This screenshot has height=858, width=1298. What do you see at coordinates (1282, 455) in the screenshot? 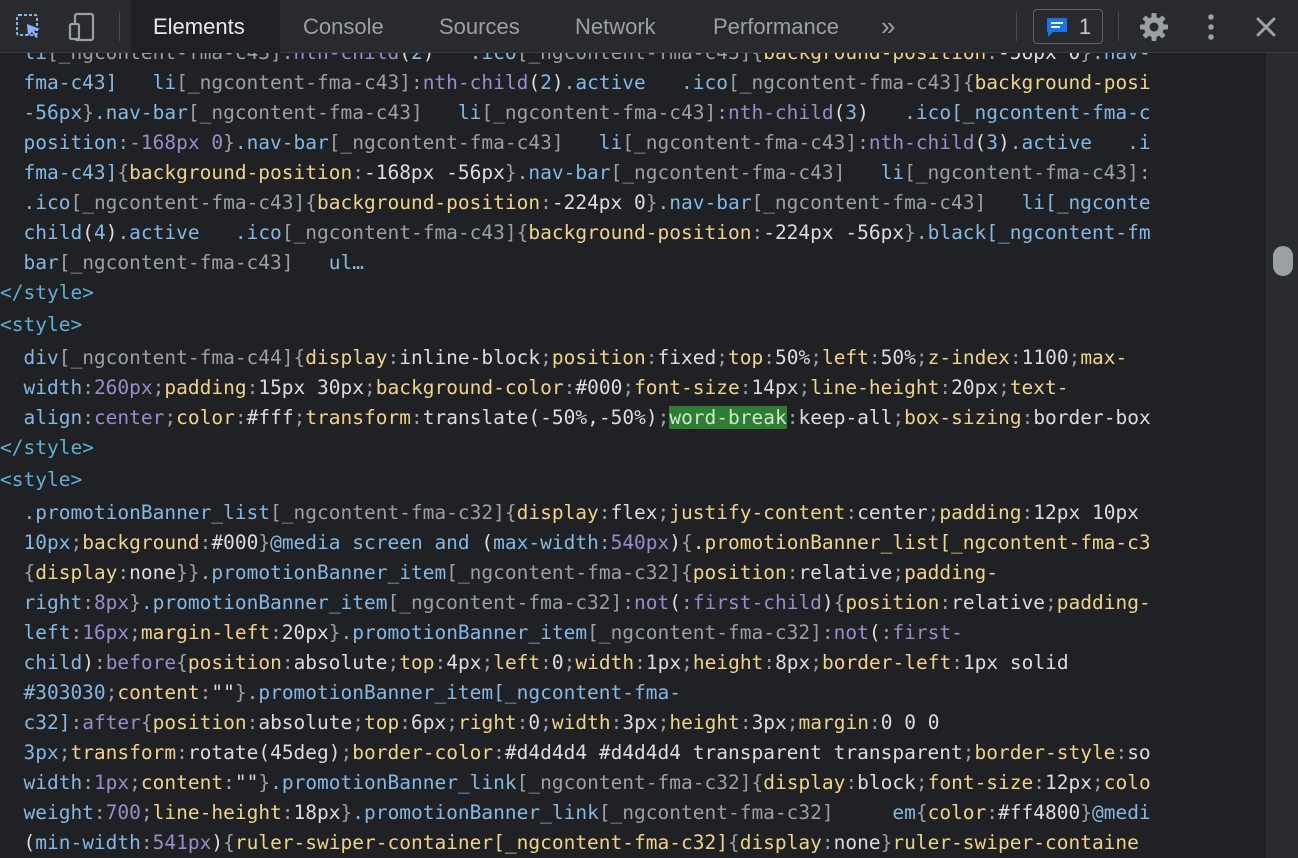
I see `scrollbar` at bounding box center [1282, 455].